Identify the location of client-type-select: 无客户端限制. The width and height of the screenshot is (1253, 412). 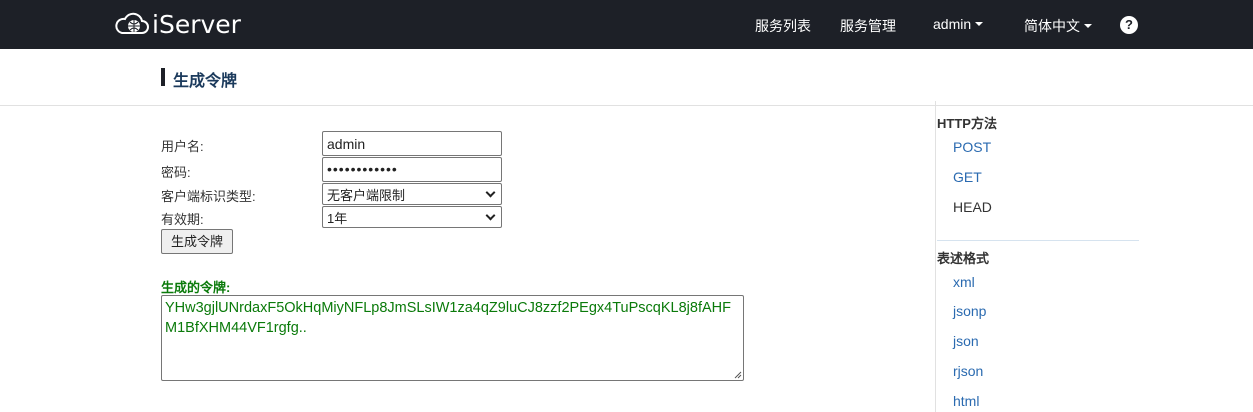
(412, 194).